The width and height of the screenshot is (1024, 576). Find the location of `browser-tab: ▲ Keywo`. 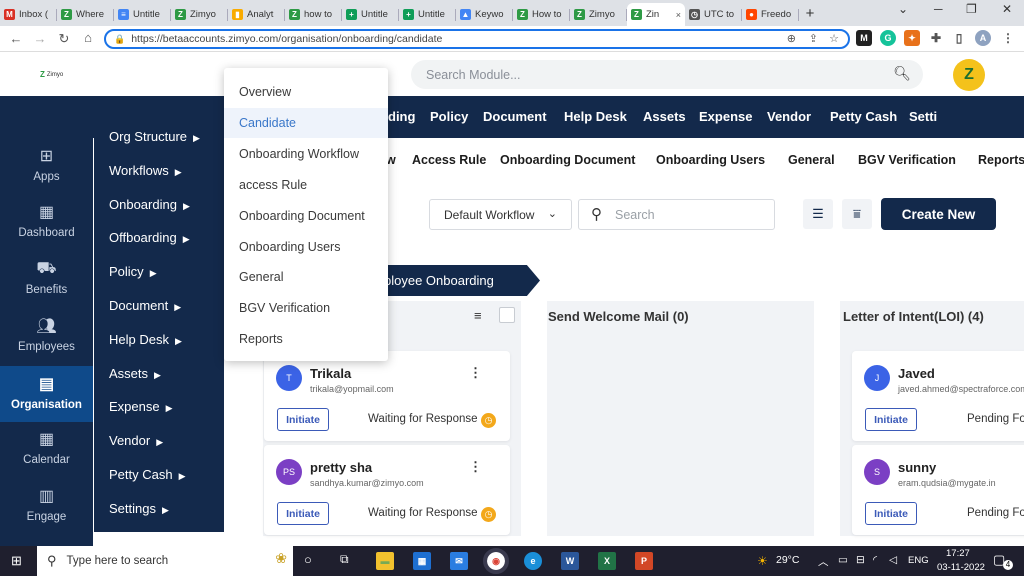

browser-tab: ▲ Keywo is located at coordinates (484, 14).